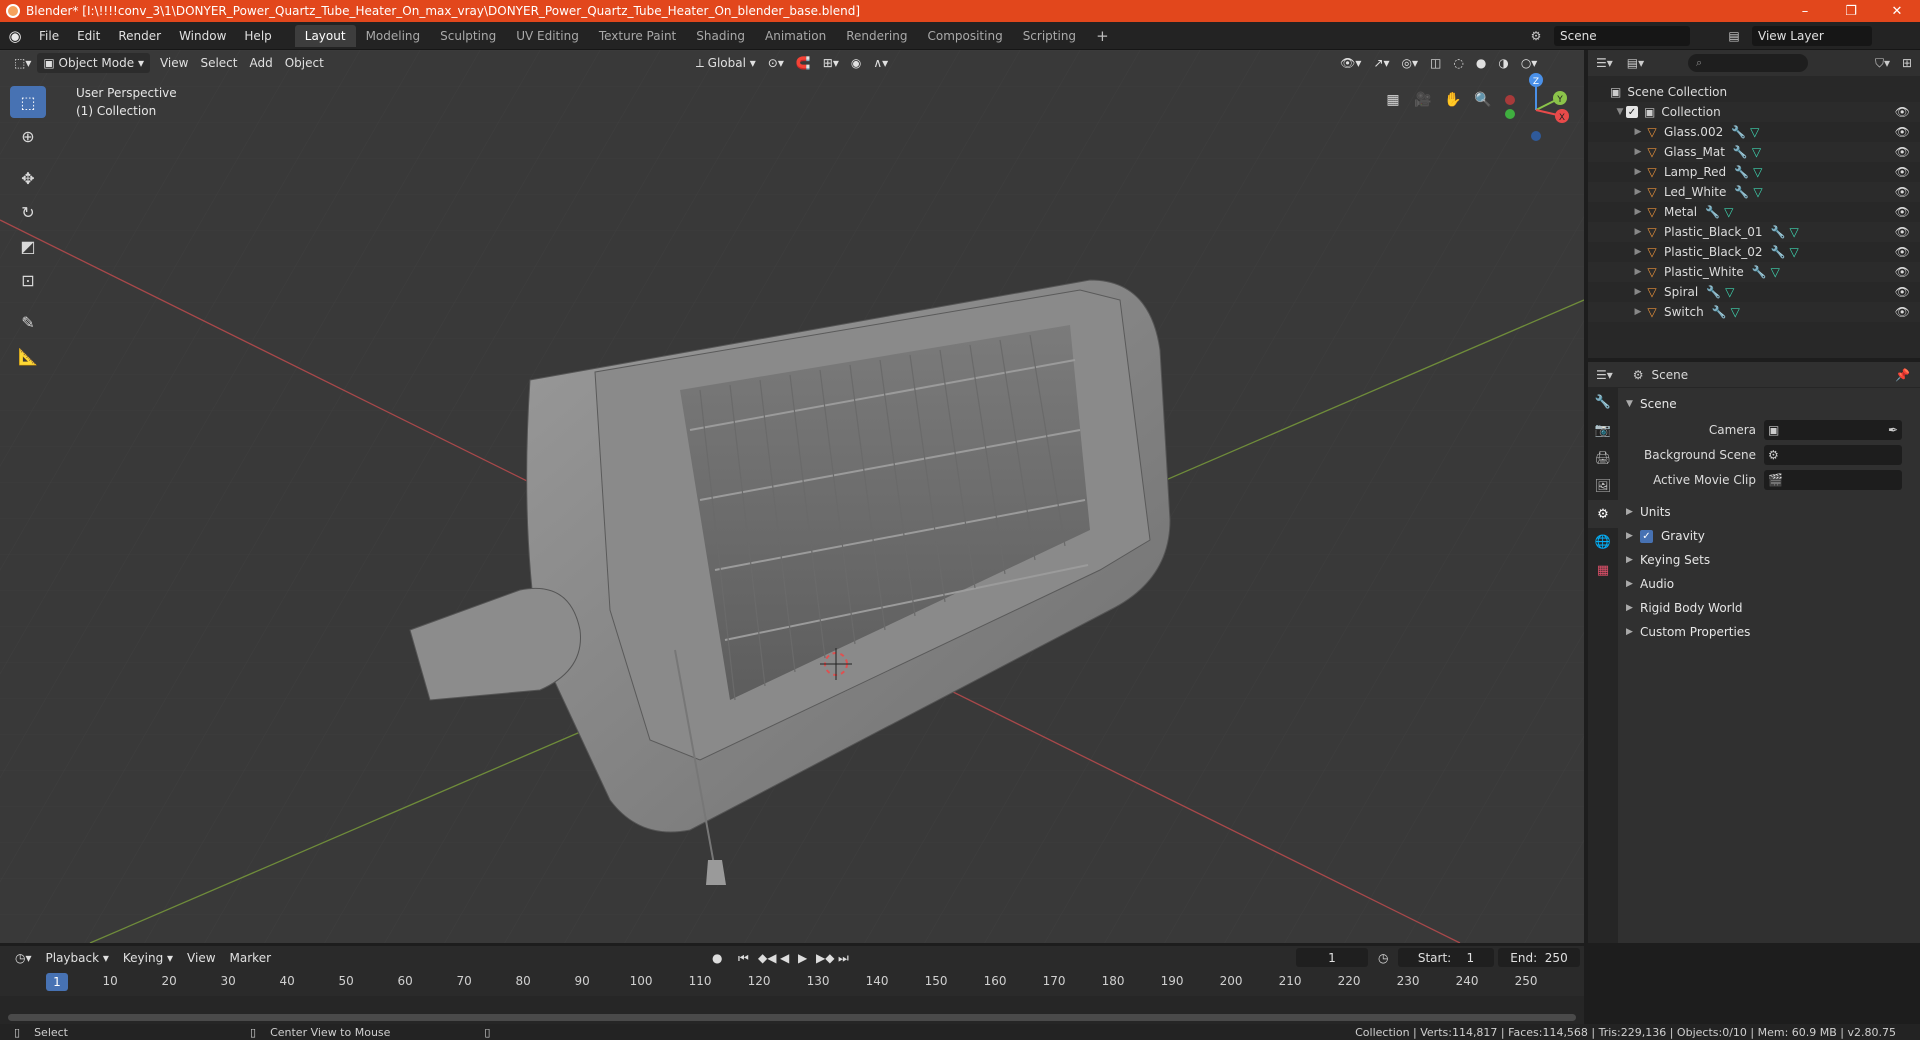 The height and width of the screenshot is (1040, 1920). Describe the element at coordinates (1771, 536) in the screenshot. I see `gravity-panel-header: ▶ ✓ Gravity` at that location.